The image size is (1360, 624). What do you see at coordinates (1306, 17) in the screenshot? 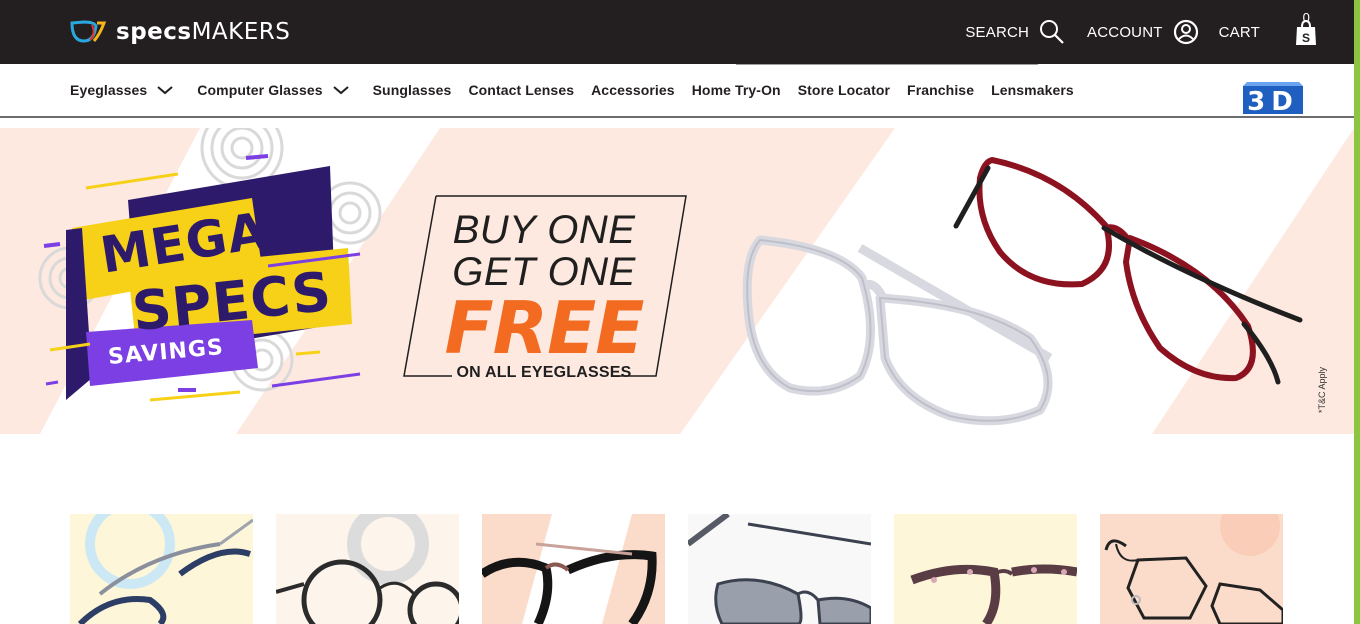
I see `cart-count: 0` at bounding box center [1306, 17].